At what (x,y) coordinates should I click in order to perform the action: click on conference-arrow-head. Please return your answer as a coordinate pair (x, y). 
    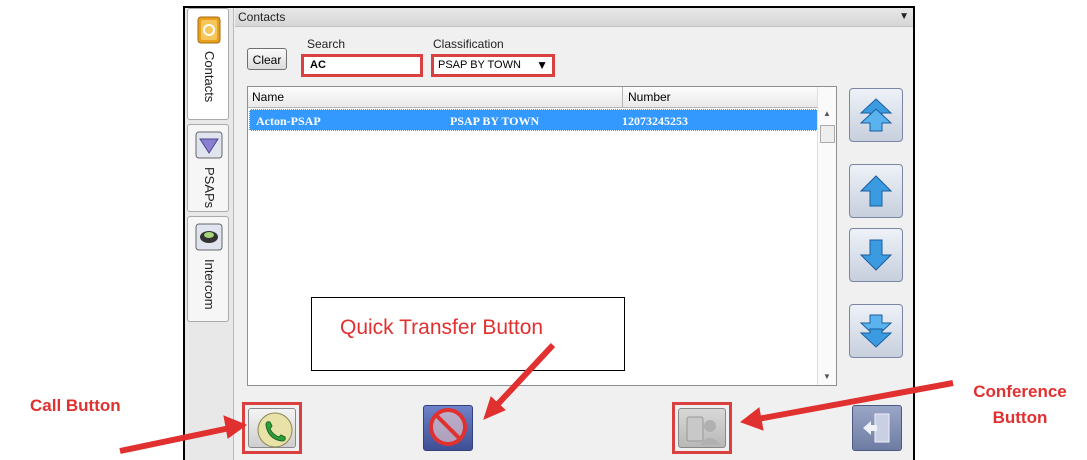
    Looking at the image, I should click on (751, 419).